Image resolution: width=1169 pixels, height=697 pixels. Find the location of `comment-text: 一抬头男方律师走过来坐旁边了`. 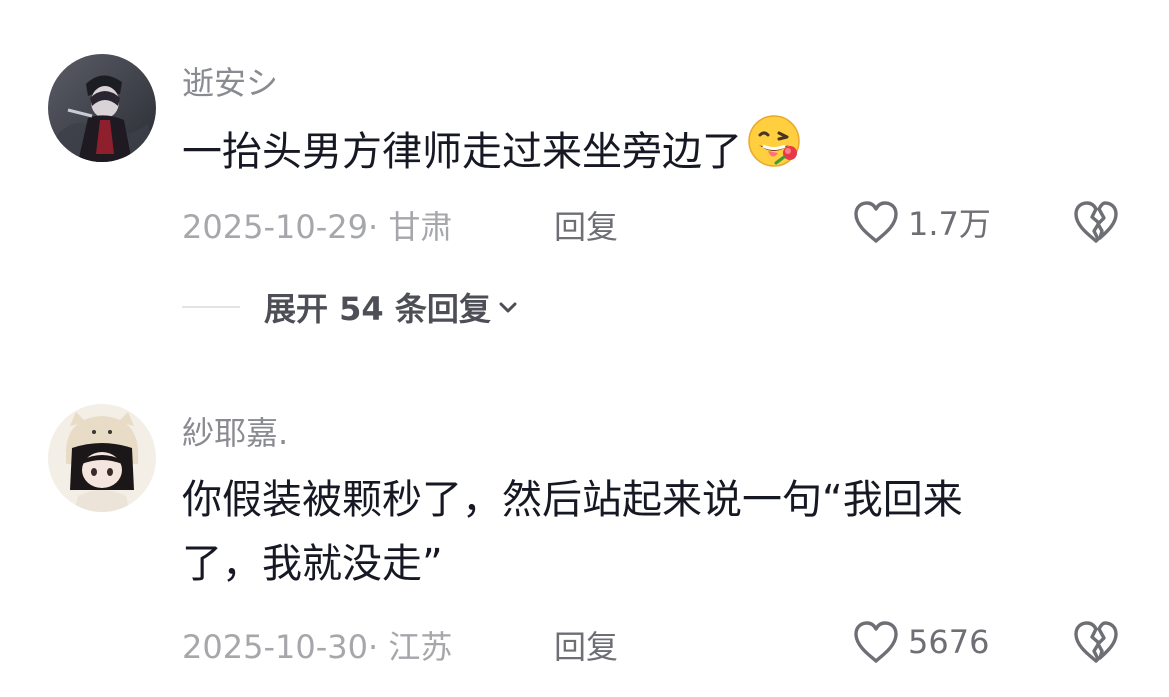

comment-text: 一抬头男方律师走过来坐旁边了 is located at coordinates (622, 151).